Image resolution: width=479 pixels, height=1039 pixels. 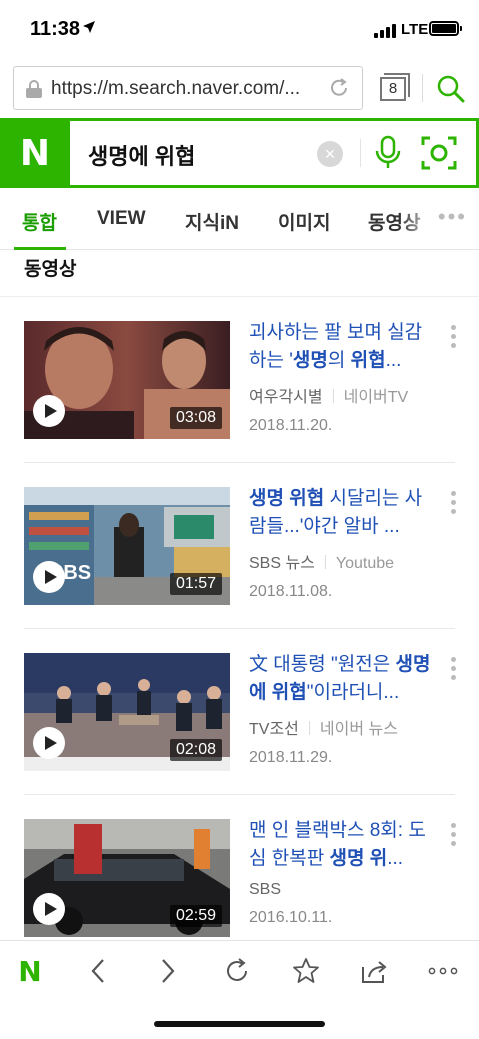 What do you see at coordinates (415, 29) in the screenshot?
I see `network-type: LTE` at bounding box center [415, 29].